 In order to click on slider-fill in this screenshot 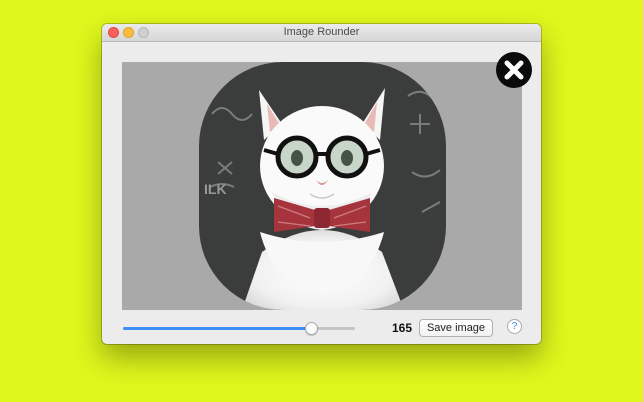, I will do `click(217, 328)`.